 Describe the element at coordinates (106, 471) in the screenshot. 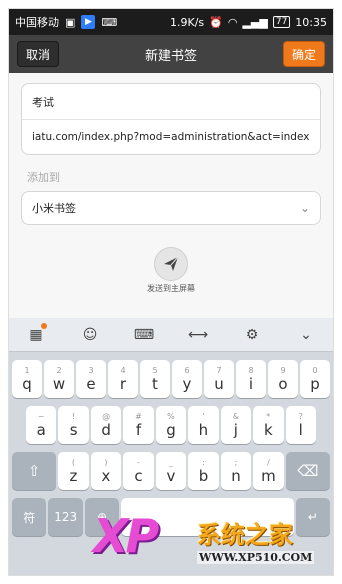

I see `key: ) x` at that location.